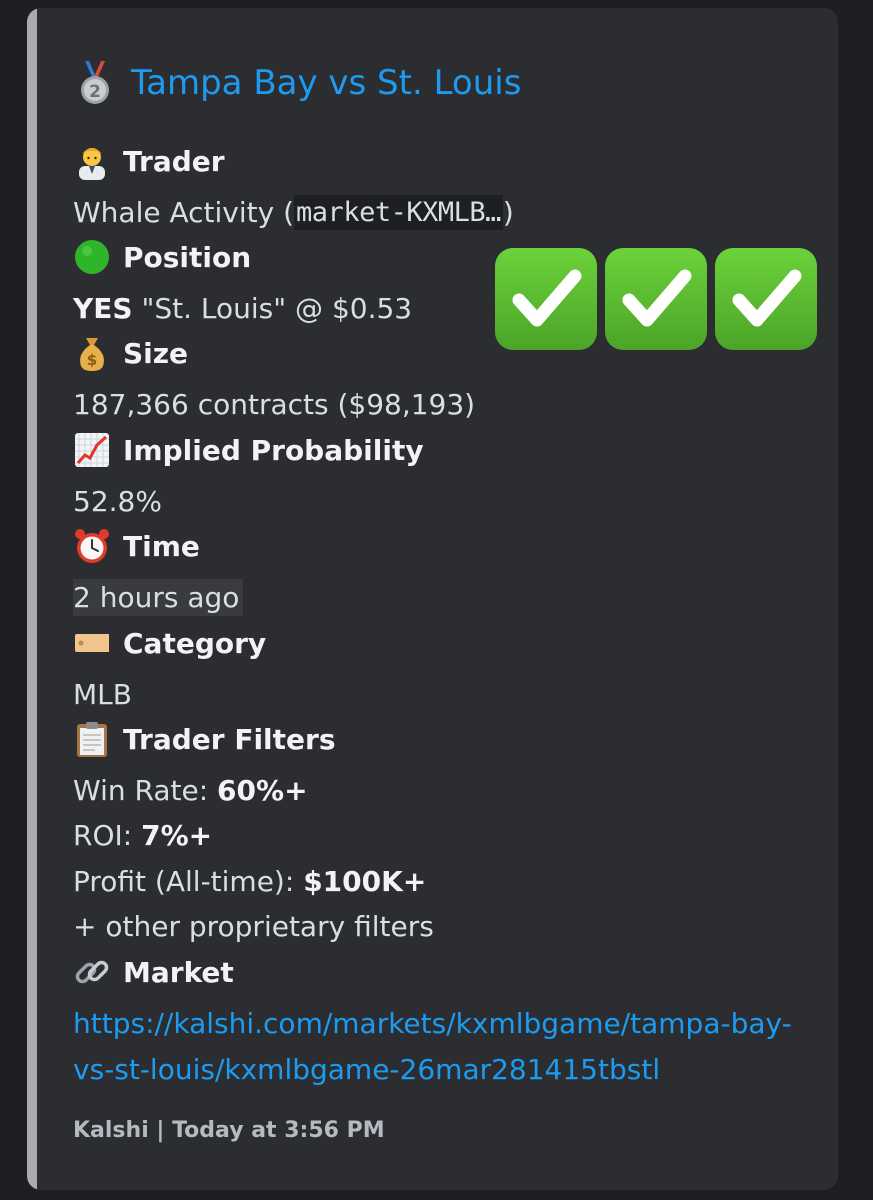  I want to click on field-label: Size, so click(156, 353).